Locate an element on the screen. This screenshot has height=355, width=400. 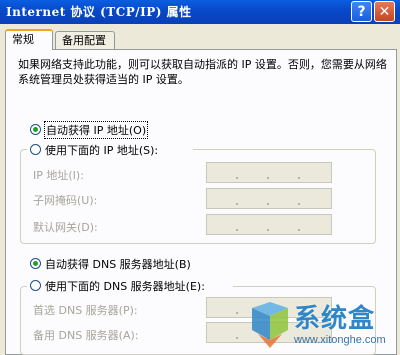
title-bar: Internet 协议 (TCP/IP) 属性 ? ✕ is located at coordinates (200, 12).